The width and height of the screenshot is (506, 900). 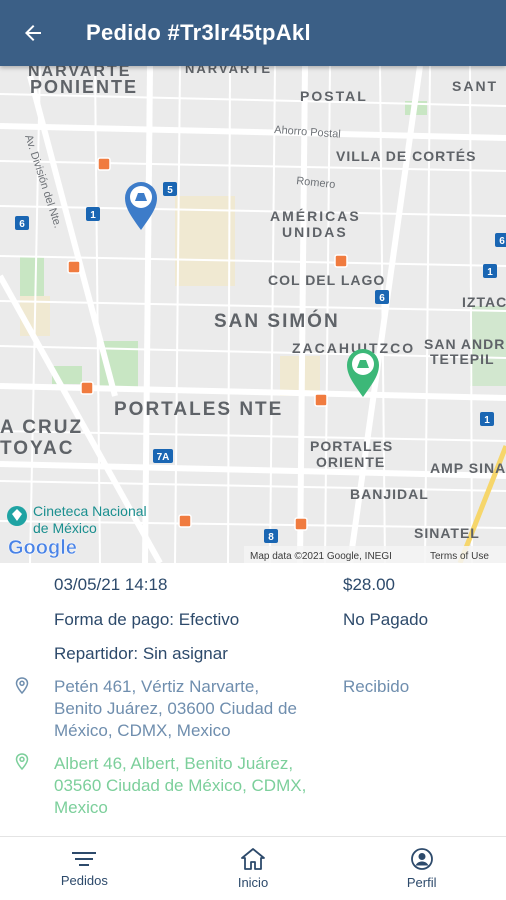 What do you see at coordinates (228, 71) in the screenshot?
I see `label-narvarte-top: NARVARTE` at bounding box center [228, 71].